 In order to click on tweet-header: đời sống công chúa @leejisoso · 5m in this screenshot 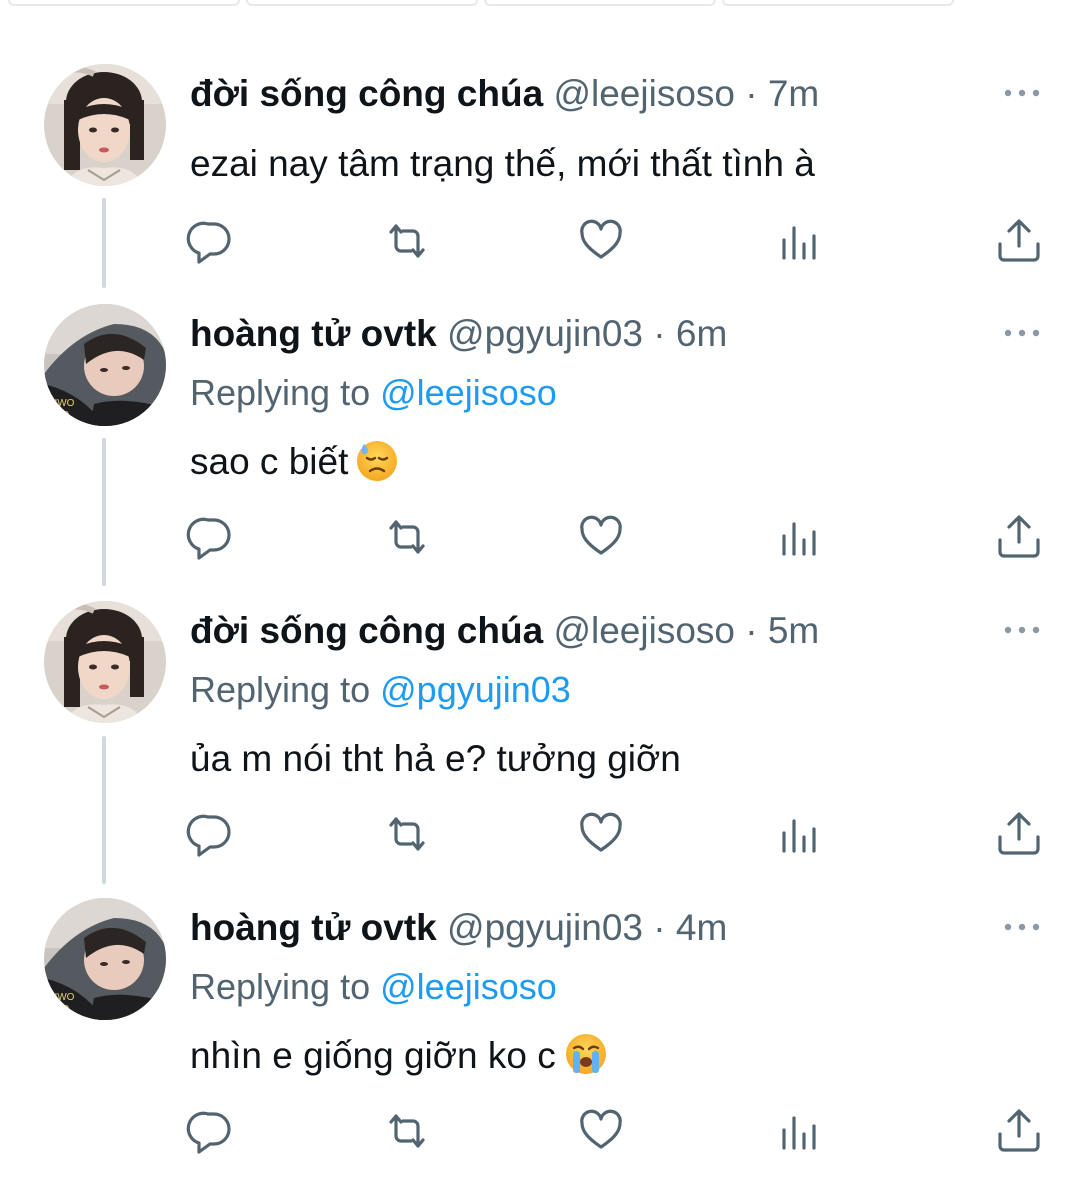, I will do `click(504, 631)`.